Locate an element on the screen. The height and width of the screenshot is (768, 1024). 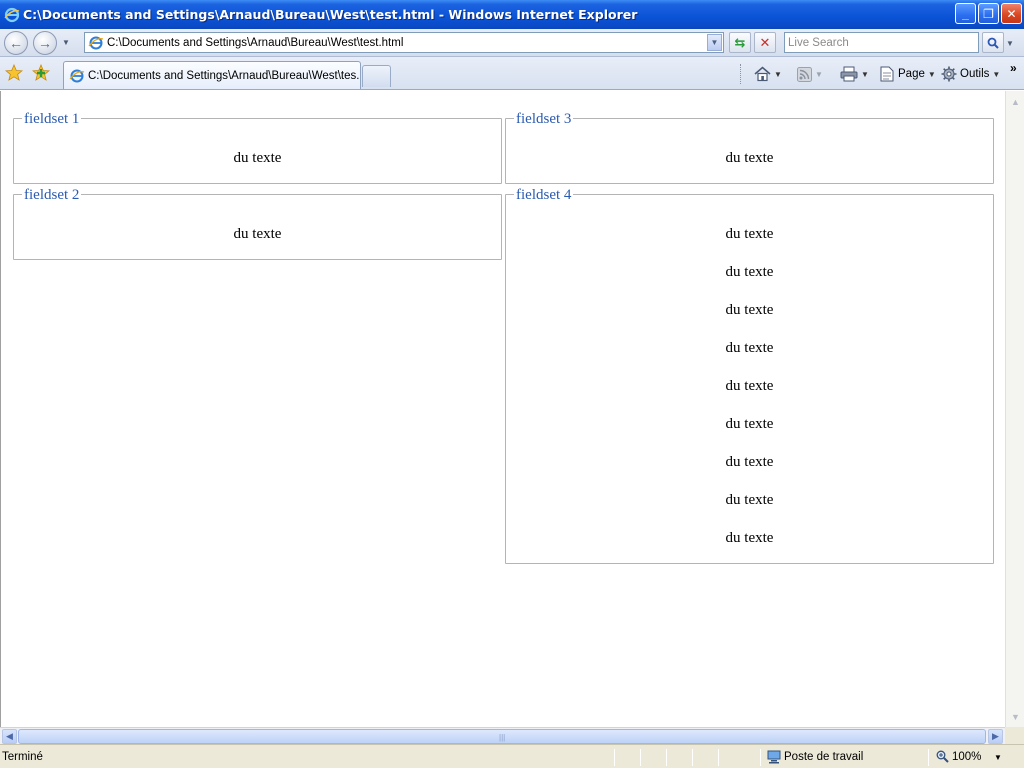
print-button: ▼ is located at coordinates (854, 74).